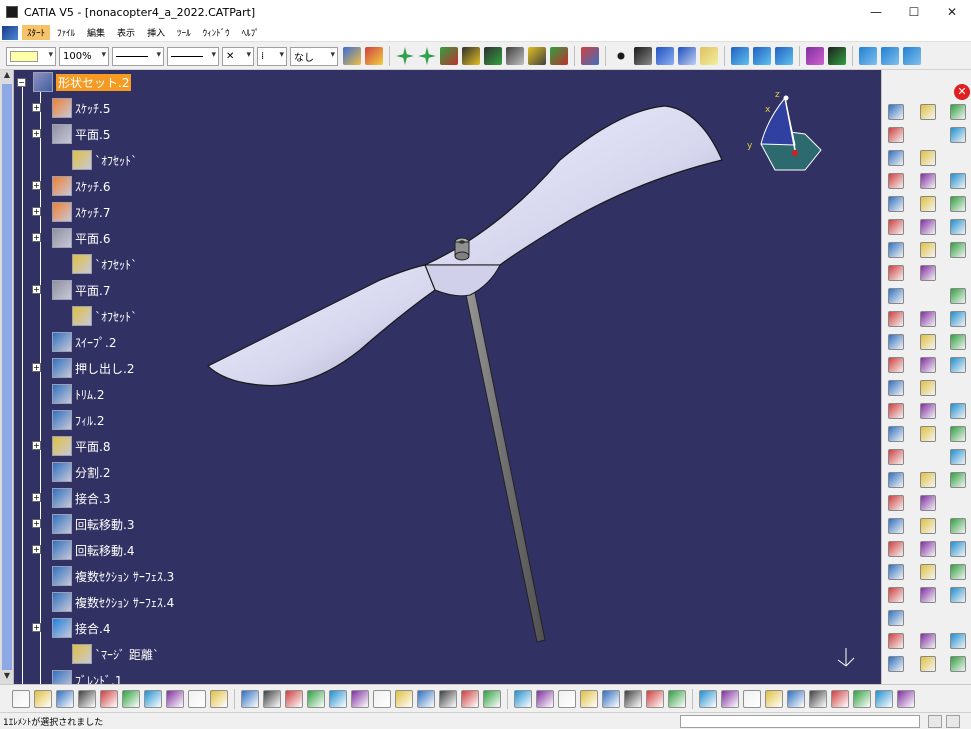  Describe the element at coordinates (36, 32) in the screenshot. I see `menu-start: ｽﾀｰﾄ` at that location.